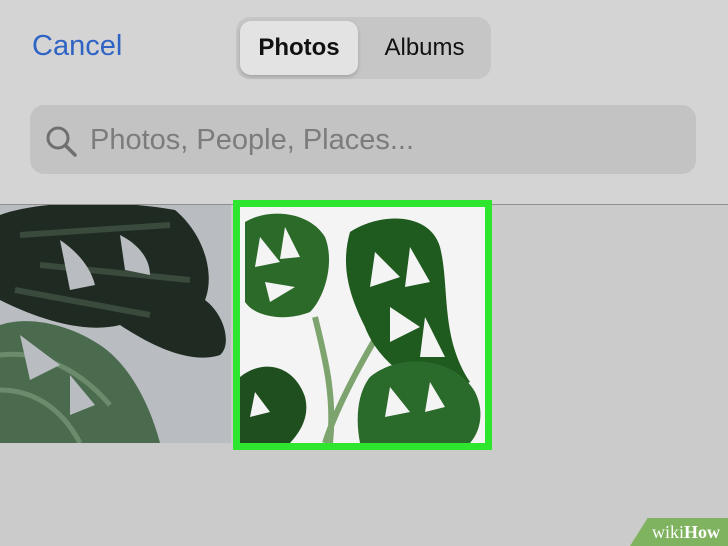 Image resolution: width=728 pixels, height=546 pixels. I want to click on cancel-button: Cancel, so click(77, 46).